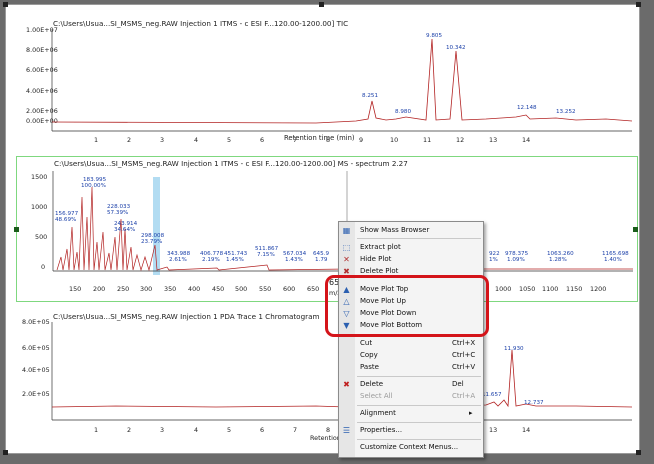  Describe the element at coordinates (218, 289) in the screenshot. I see `ms-xtick: 450` at that location.